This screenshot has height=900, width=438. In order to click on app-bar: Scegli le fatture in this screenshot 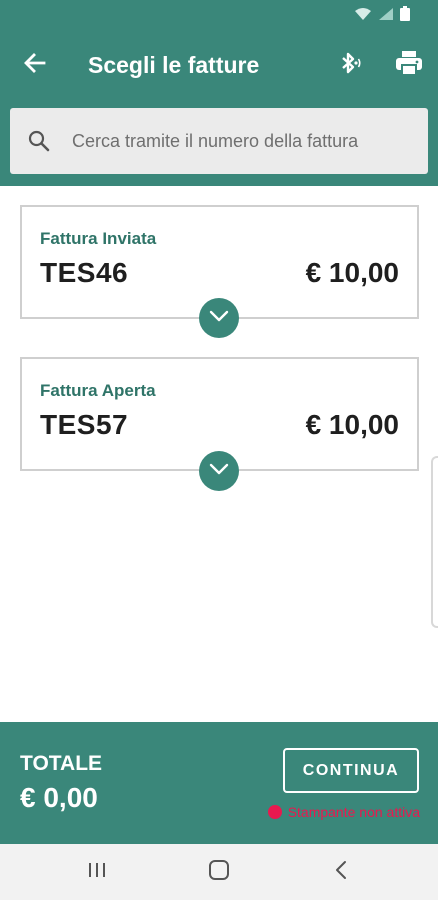, I will do `click(219, 65)`.